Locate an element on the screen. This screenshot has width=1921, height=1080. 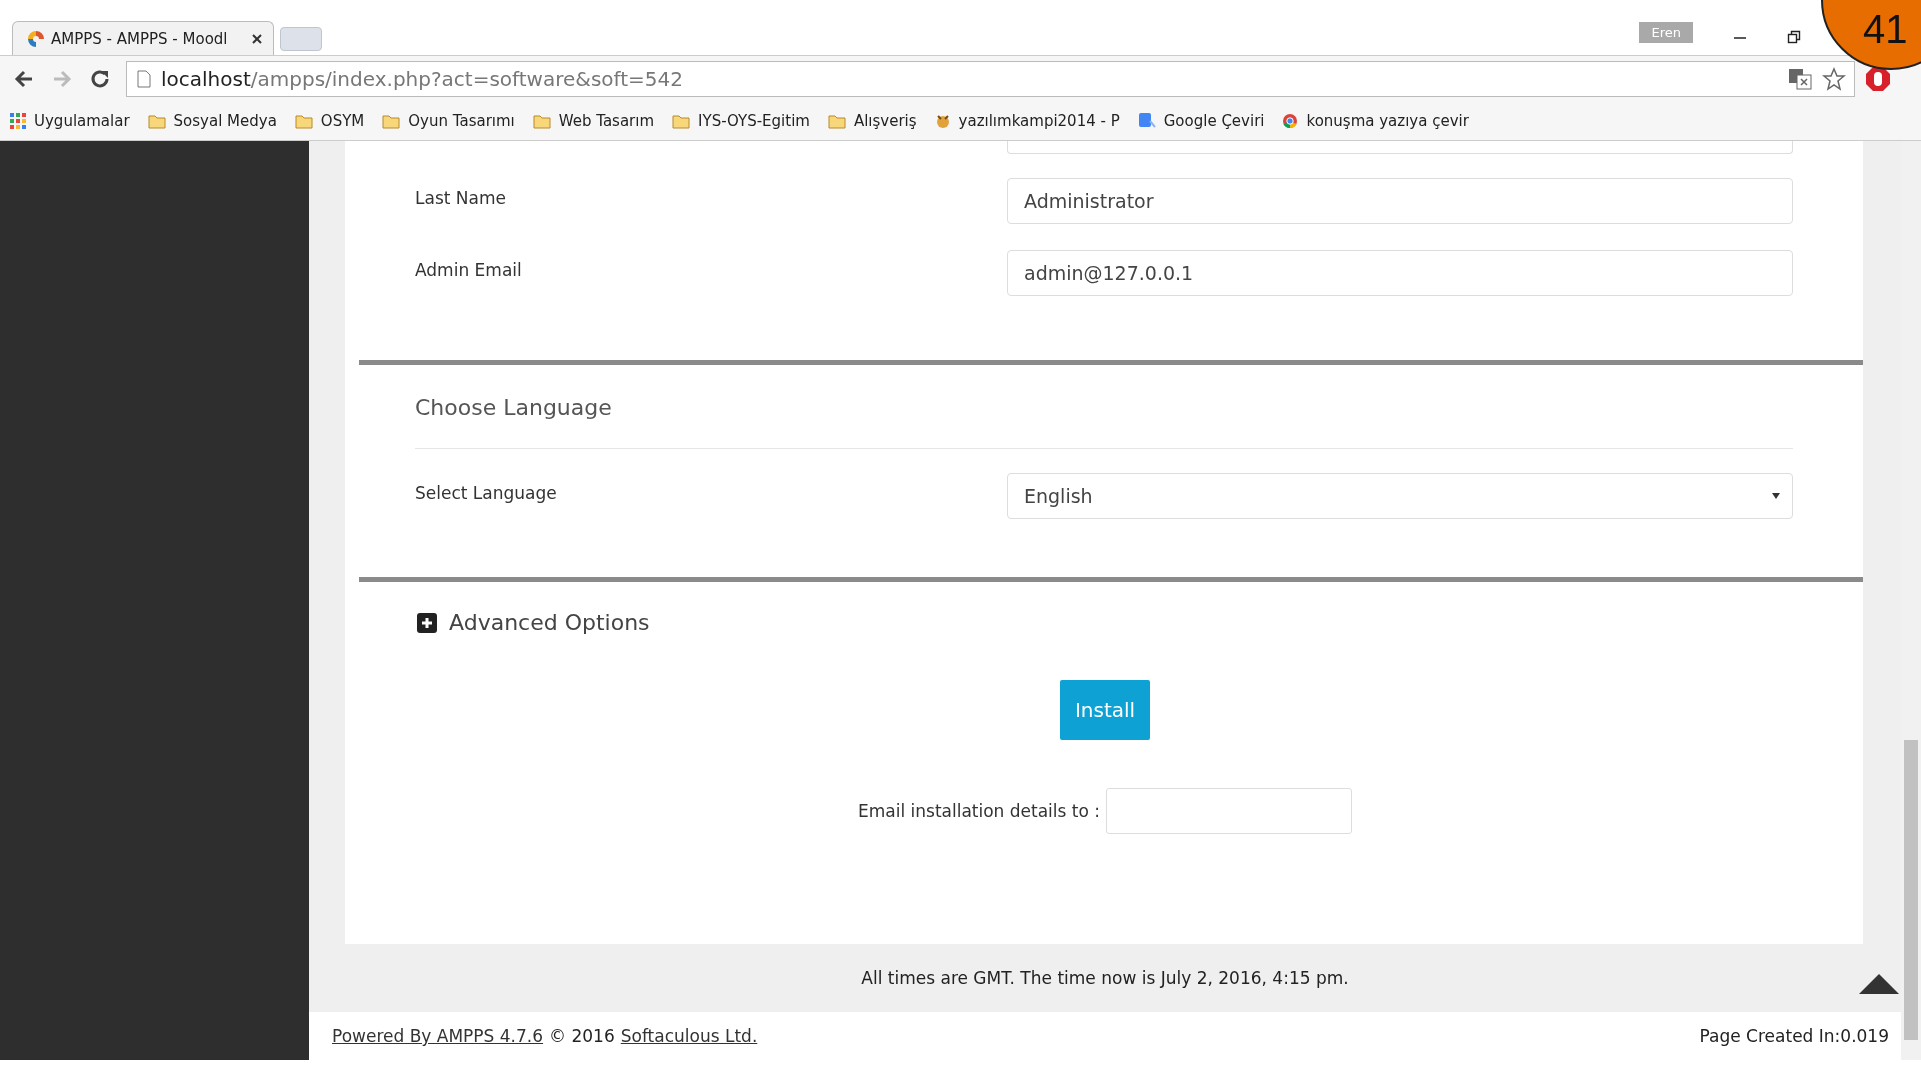
restore-icon is located at coordinates (1794, 37).